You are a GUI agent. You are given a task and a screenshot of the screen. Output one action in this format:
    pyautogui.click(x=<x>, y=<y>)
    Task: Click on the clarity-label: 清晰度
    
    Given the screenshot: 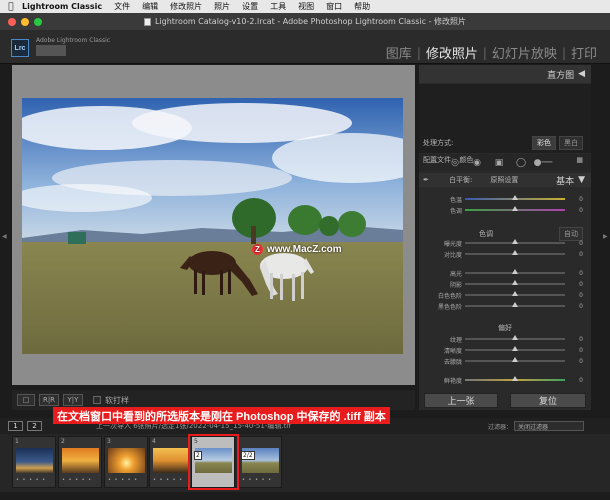 What is the action you would take?
    pyautogui.click(x=452, y=351)
    